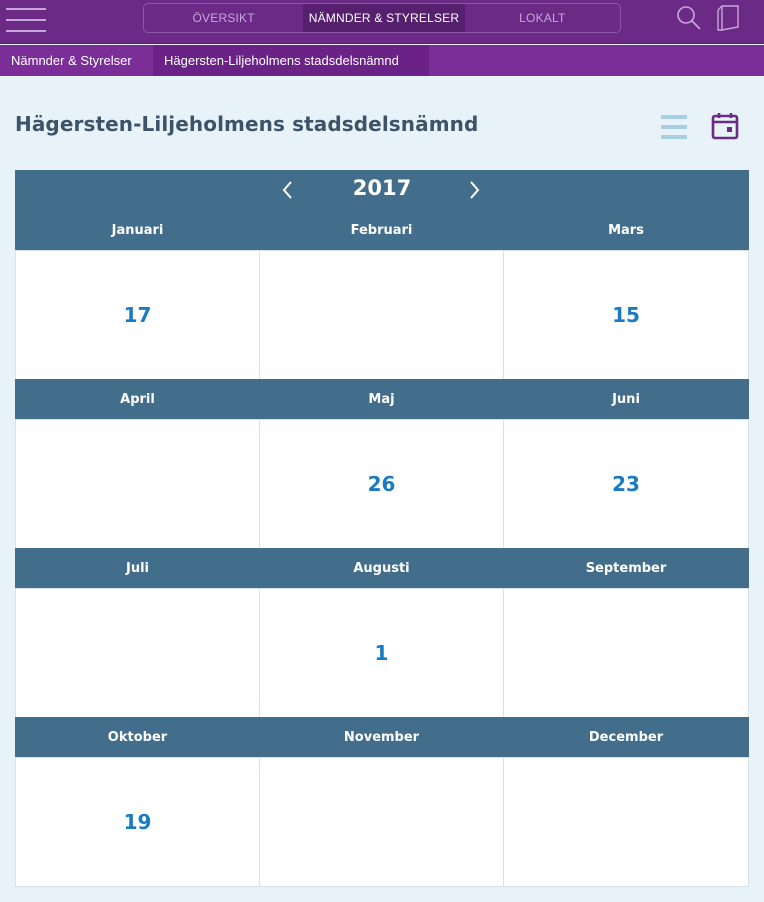 The width and height of the screenshot is (764, 902). I want to click on month-cell: 17, so click(137, 315).